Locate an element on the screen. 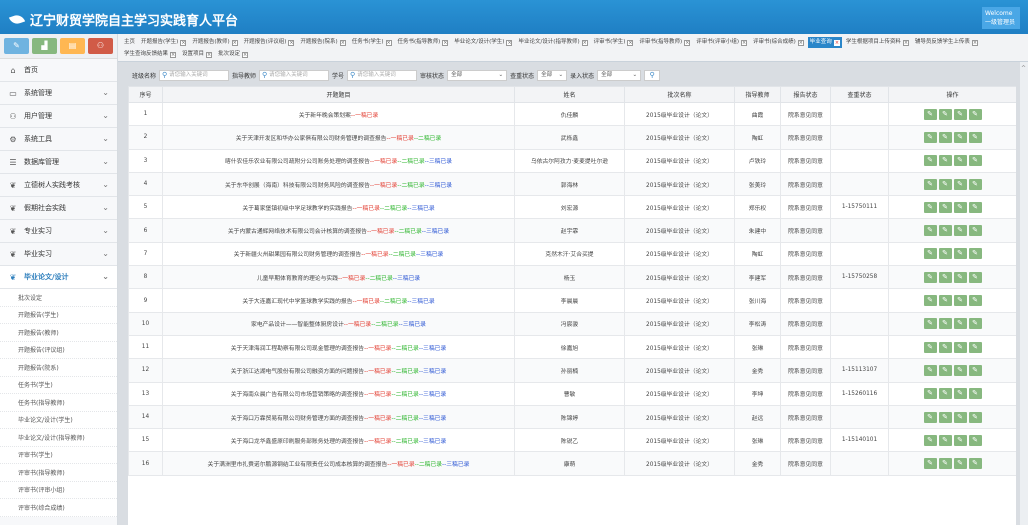  entry-status-select: 全部 ⌄ is located at coordinates (619, 75).